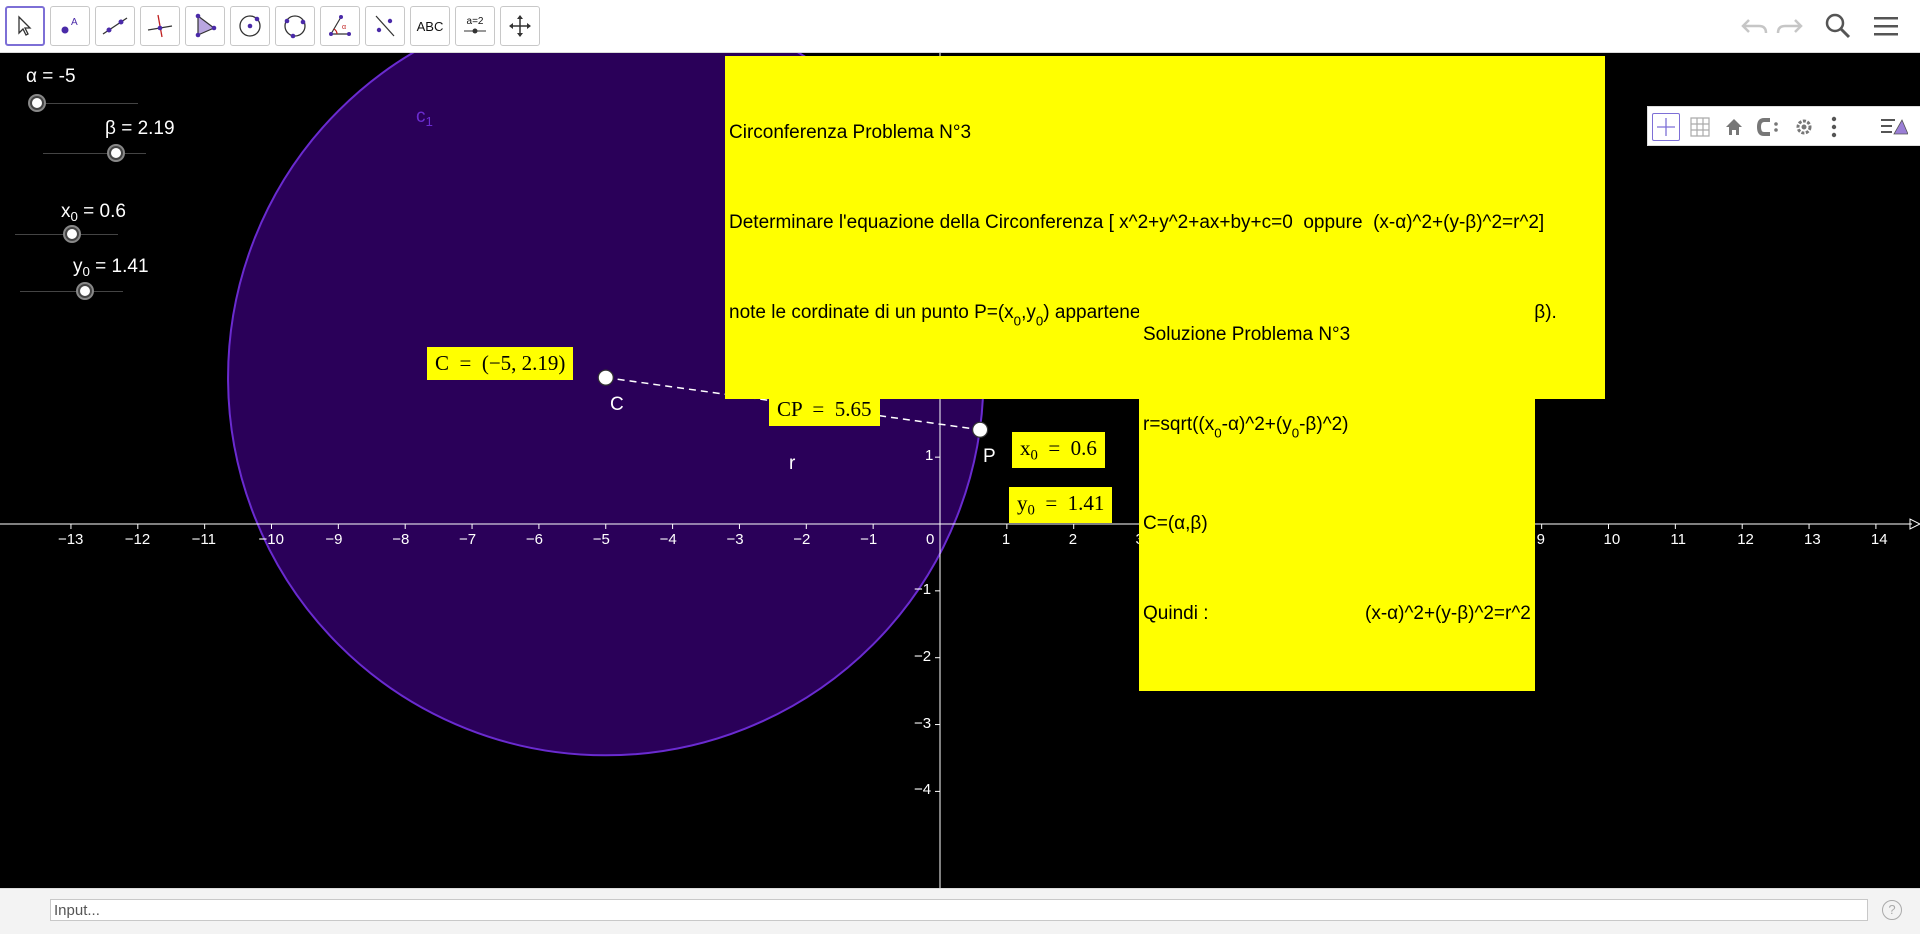 The width and height of the screenshot is (1920, 934). What do you see at coordinates (140, 128) in the screenshot?
I see `slider-beta-label: β = 2.19` at bounding box center [140, 128].